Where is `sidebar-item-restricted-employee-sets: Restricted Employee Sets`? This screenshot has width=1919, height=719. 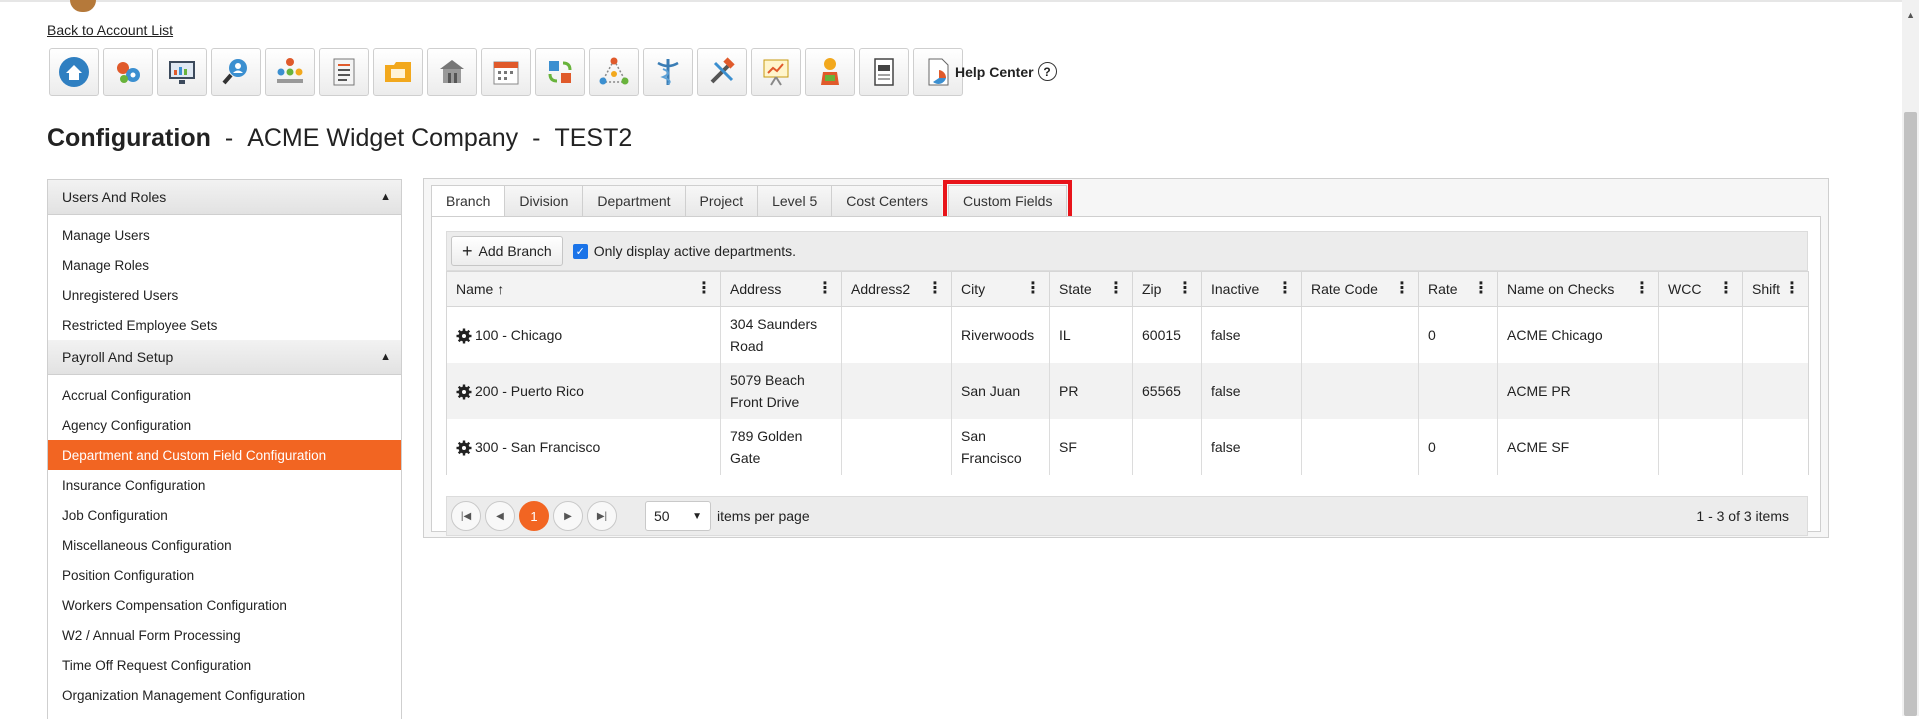
sidebar-item-restricted-employee-sets: Restricted Employee Sets is located at coordinates (224, 325).